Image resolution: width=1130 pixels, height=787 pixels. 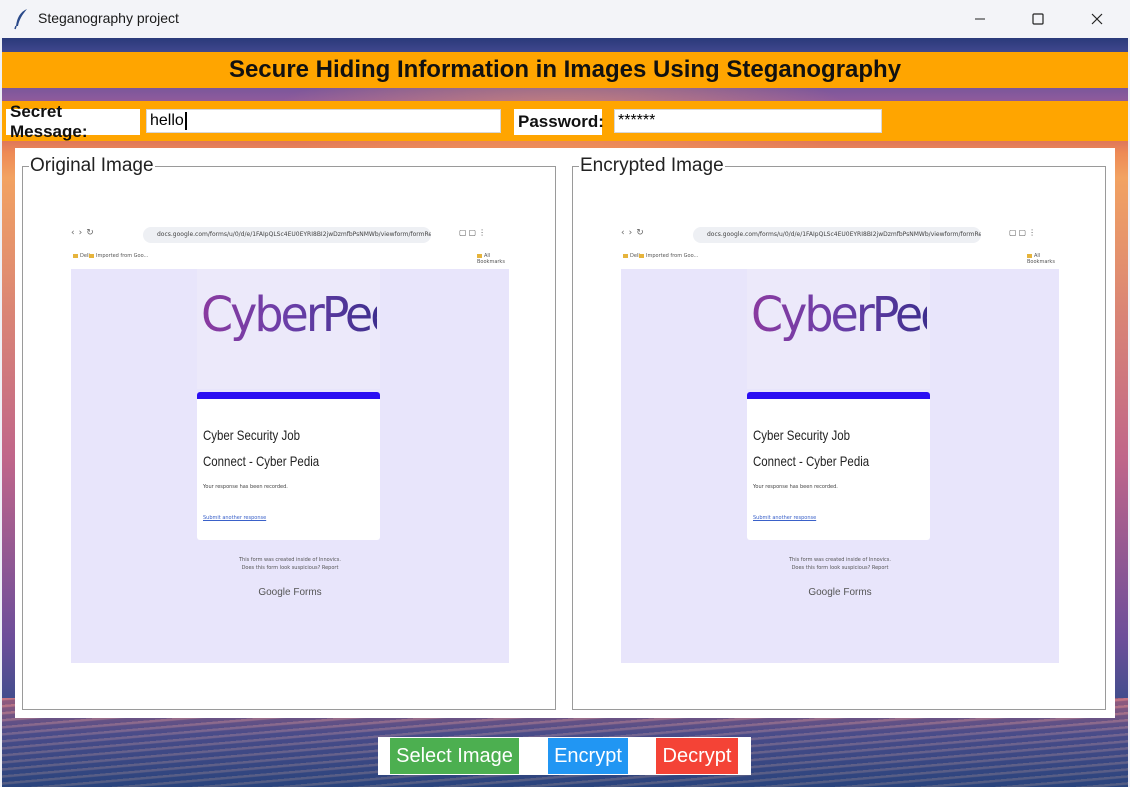 I want to click on original-image-title: Original Image, so click(x=92, y=166).